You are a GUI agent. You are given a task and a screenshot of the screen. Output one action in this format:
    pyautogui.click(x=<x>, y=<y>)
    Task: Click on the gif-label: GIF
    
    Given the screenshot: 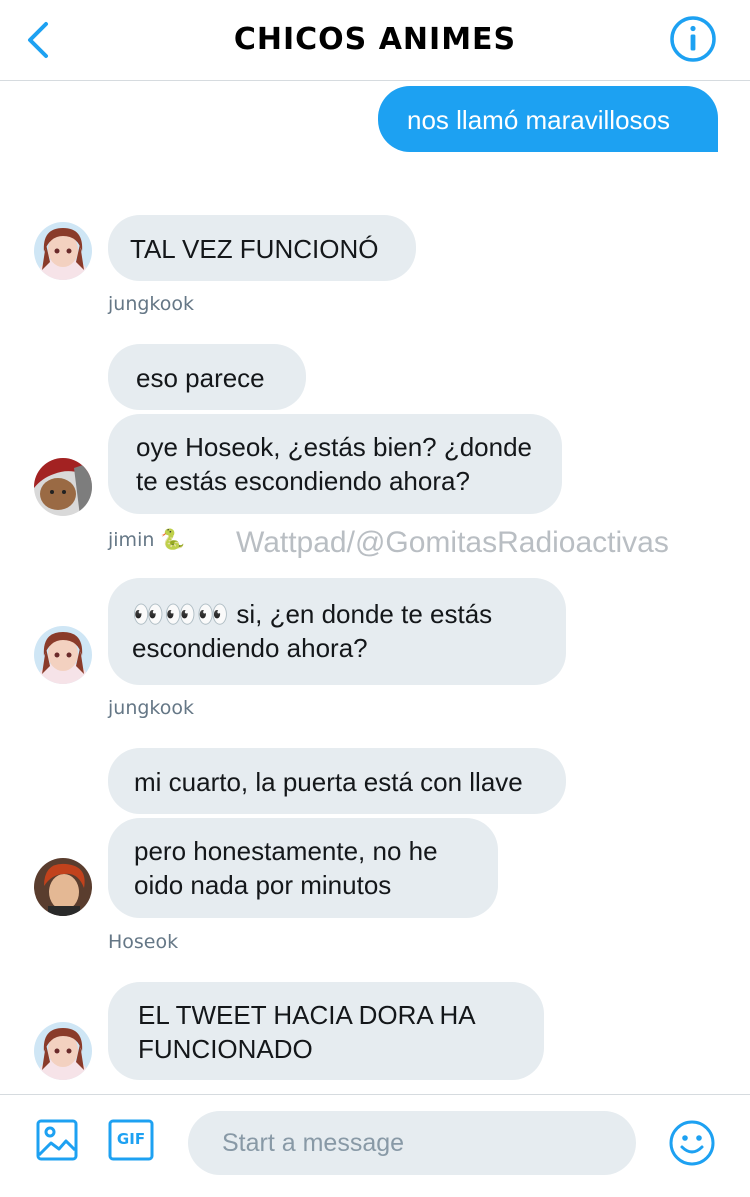 What is the action you would take?
    pyautogui.click(x=131, y=1139)
    